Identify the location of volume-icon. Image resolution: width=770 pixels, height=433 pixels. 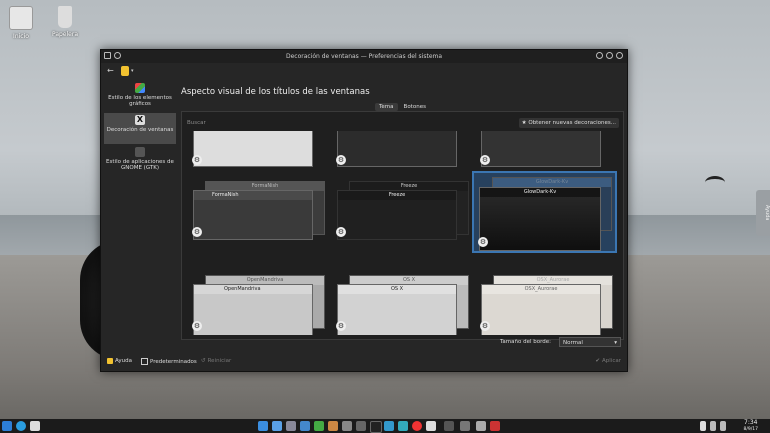
(713, 426).